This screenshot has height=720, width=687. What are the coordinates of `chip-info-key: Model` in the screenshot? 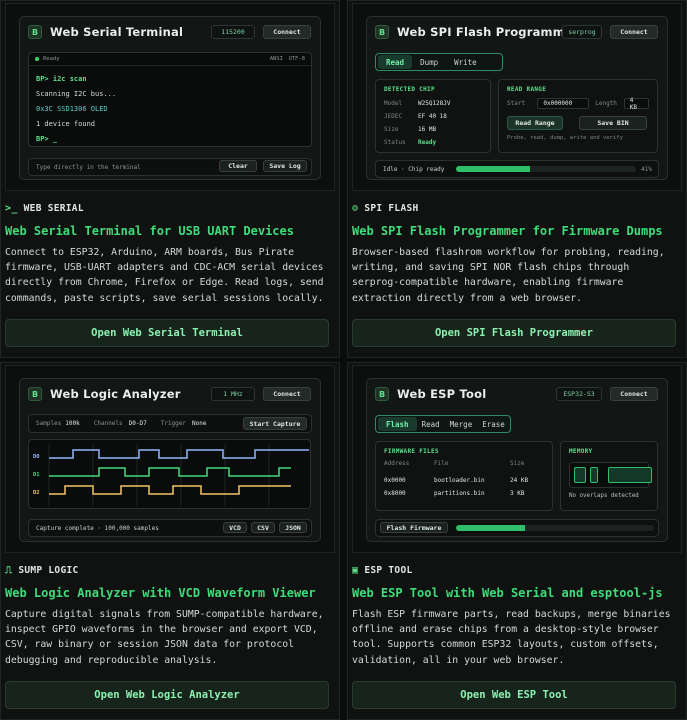 It's located at (393, 103).